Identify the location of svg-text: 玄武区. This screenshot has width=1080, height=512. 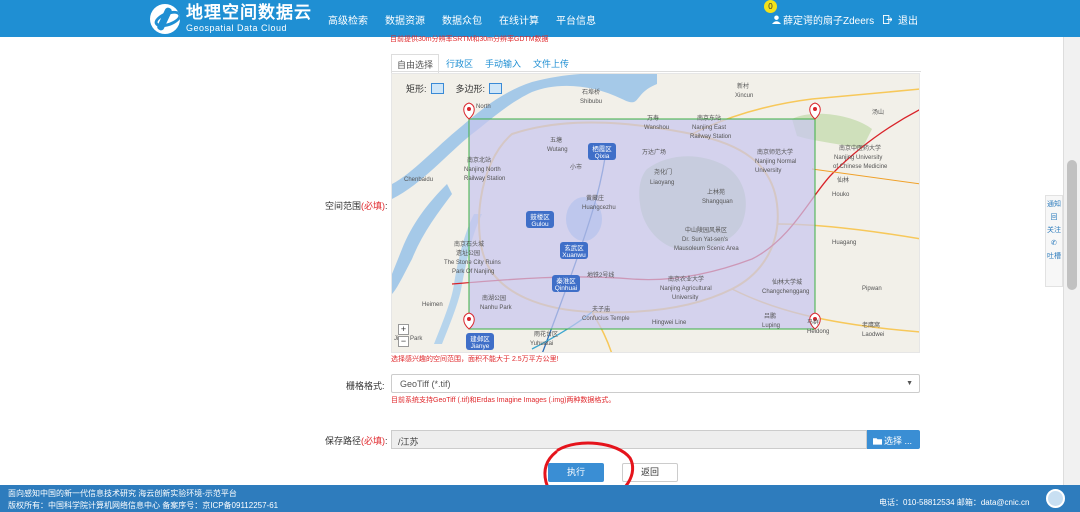
(574, 247).